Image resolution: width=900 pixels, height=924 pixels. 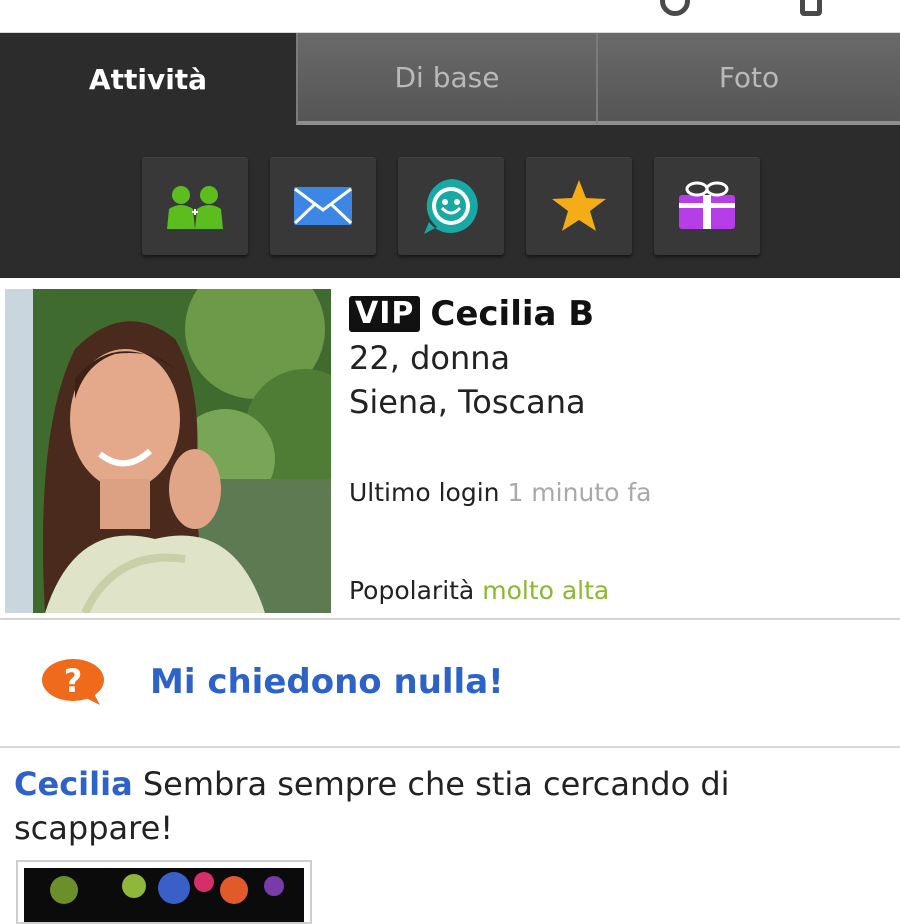 What do you see at coordinates (512, 314) in the screenshot?
I see `profile-name: Cecilia B` at bounding box center [512, 314].